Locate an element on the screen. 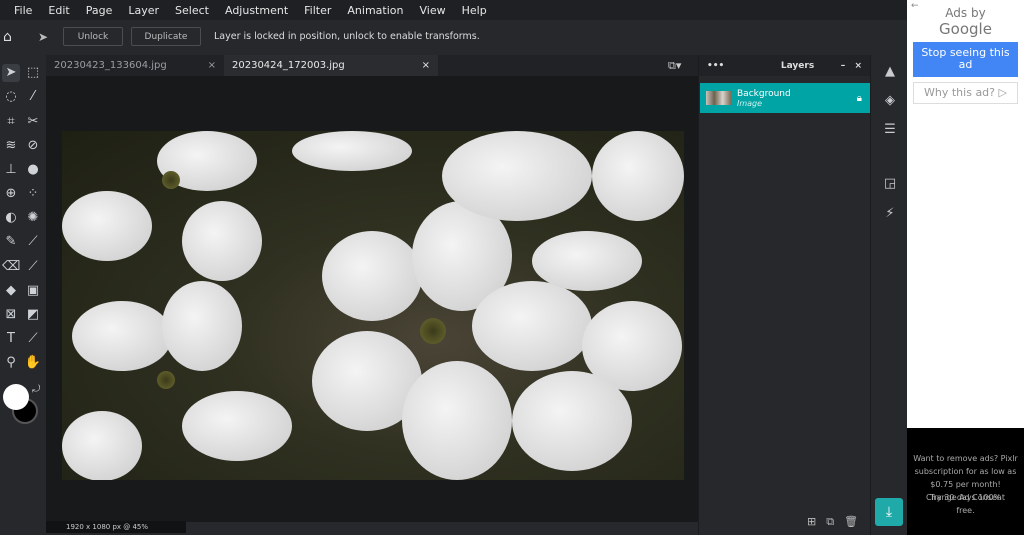 This screenshot has width=1024, height=535. grid-sphere-icon: ⊕ is located at coordinates (11, 194).